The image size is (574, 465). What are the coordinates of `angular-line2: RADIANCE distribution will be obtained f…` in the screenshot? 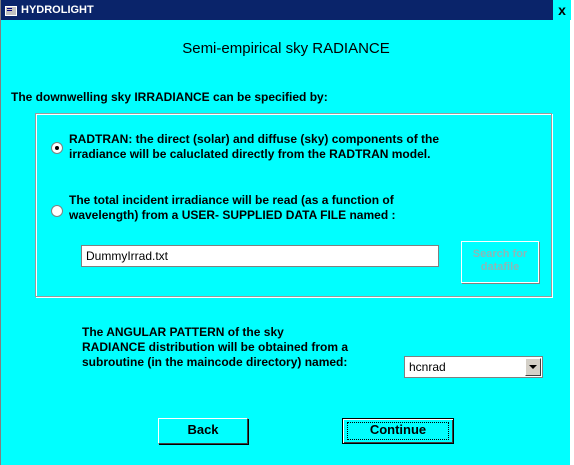 It's located at (215, 347).